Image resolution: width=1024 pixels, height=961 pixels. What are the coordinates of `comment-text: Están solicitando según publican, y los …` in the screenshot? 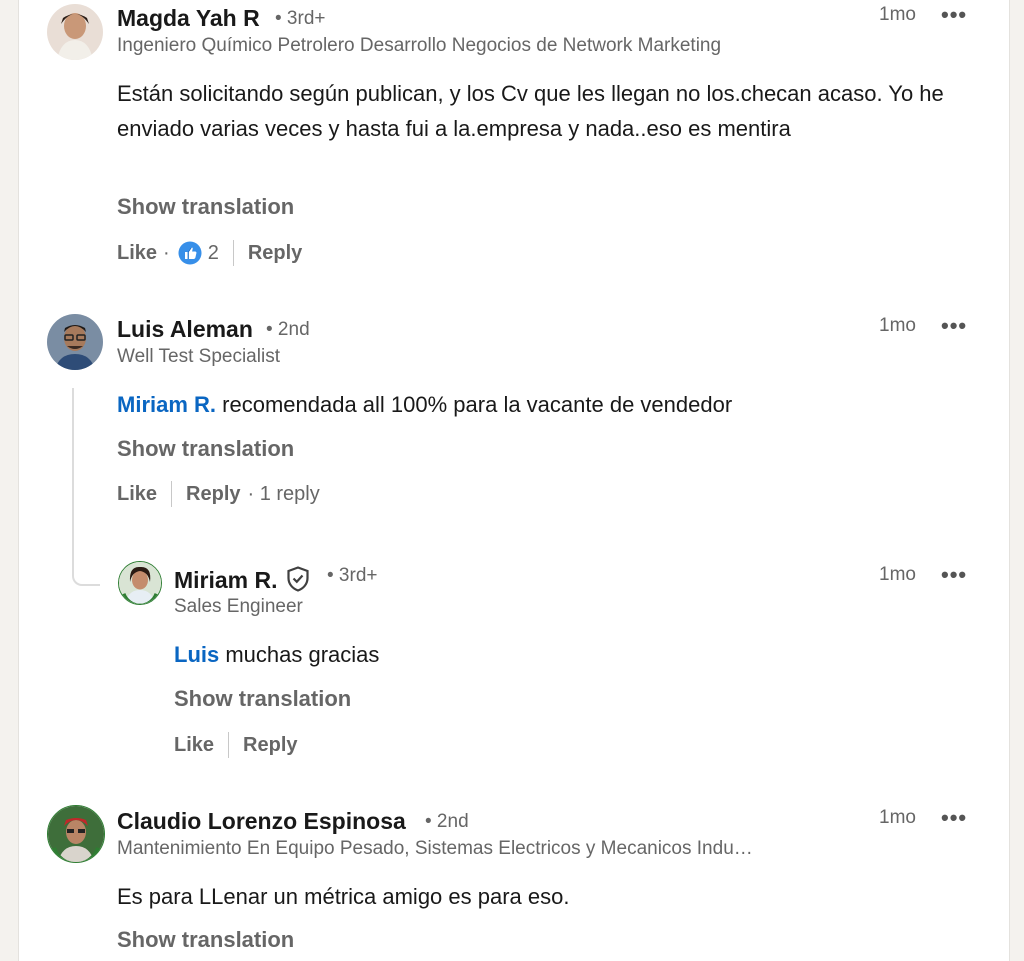 It's located at (530, 111).